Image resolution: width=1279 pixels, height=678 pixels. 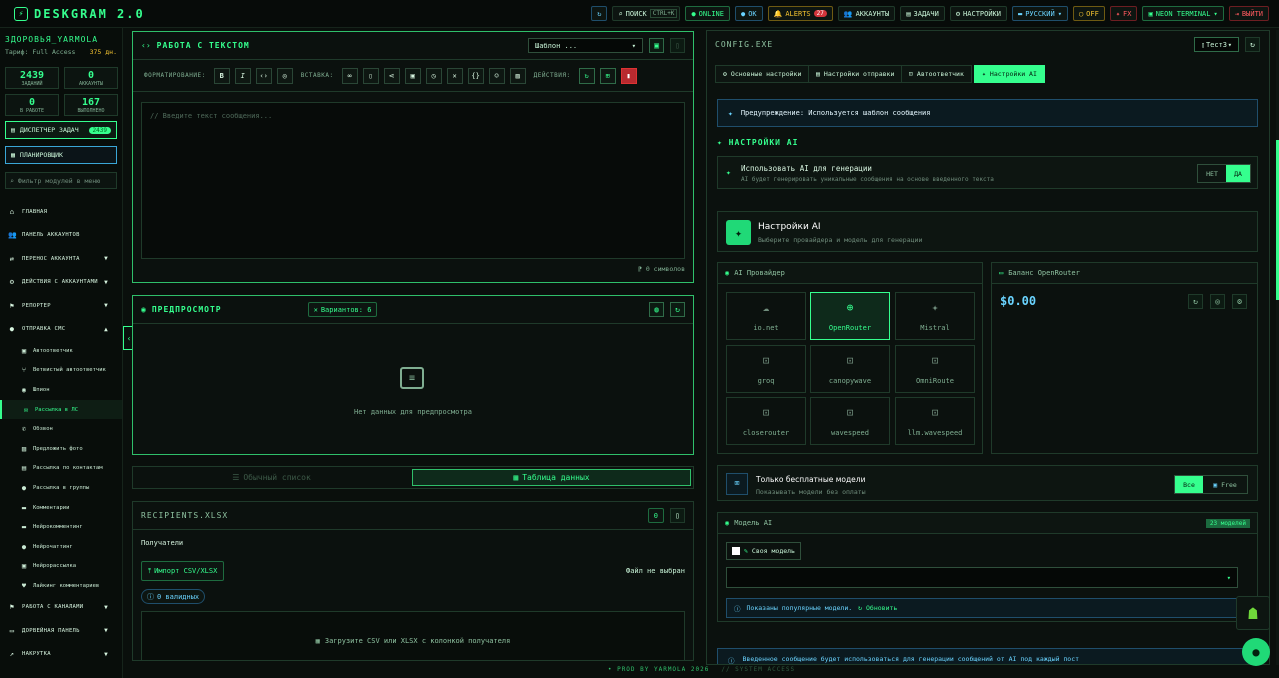 What do you see at coordinates (628, 75) in the screenshot?
I see `clear-button: ▮` at bounding box center [628, 75].